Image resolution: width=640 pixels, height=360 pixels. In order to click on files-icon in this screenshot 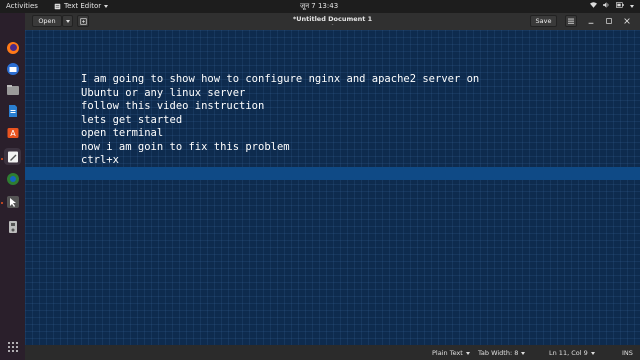, I will do `click(12, 89)`.